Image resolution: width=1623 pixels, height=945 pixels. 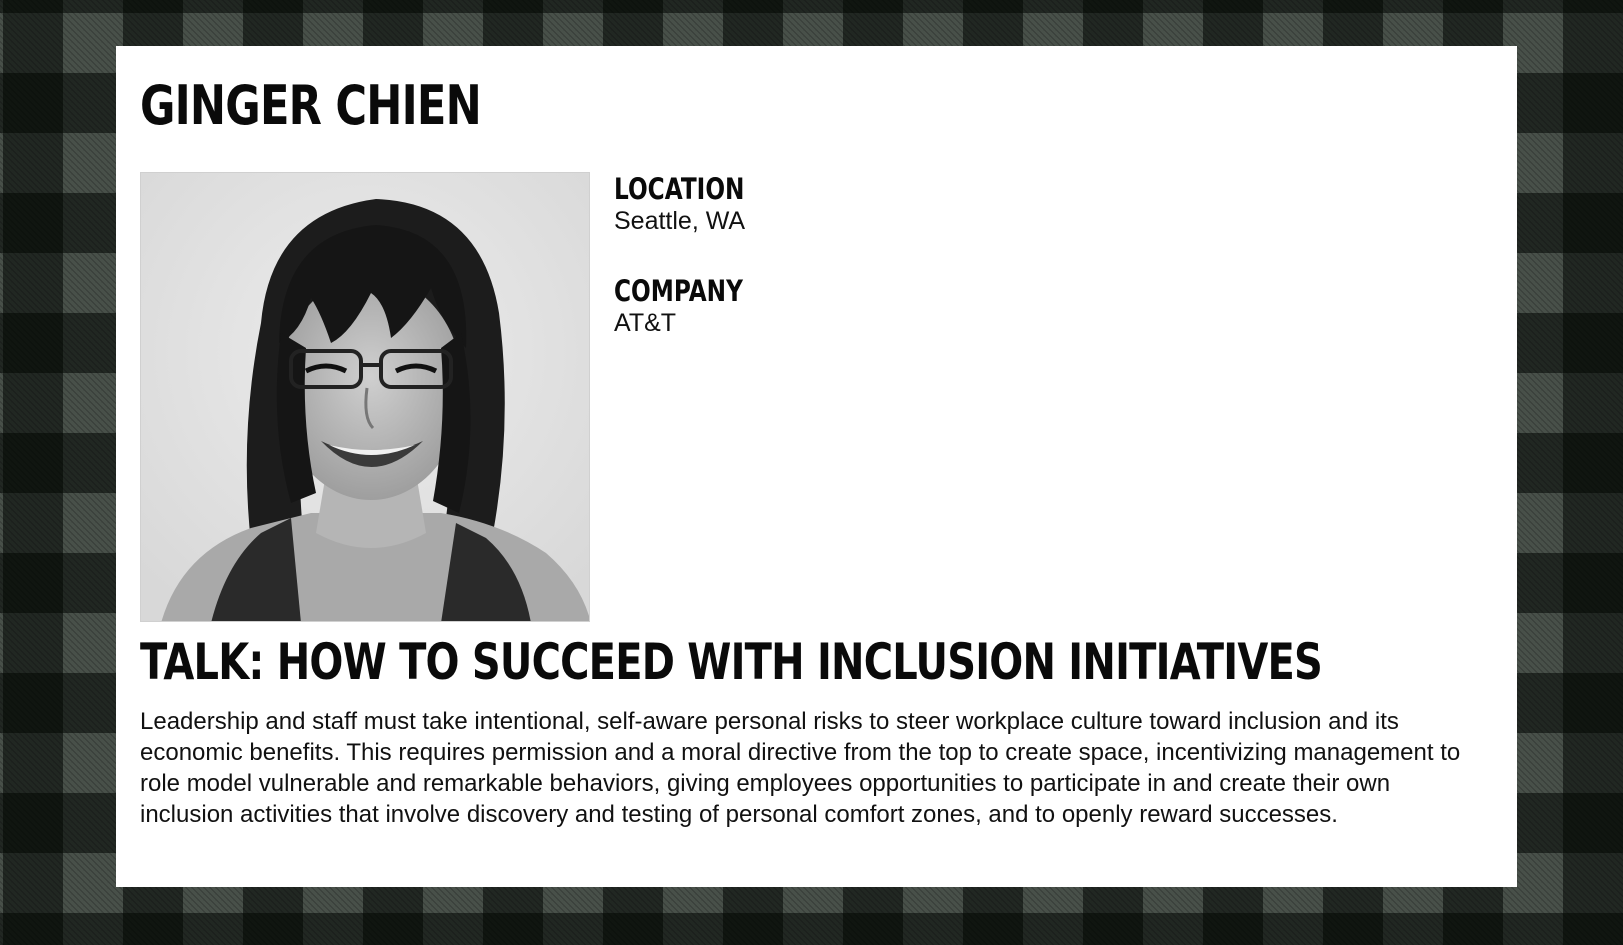 What do you see at coordinates (679, 189) in the screenshot?
I see `location-label: LOCATION` at bounding box center [679, 189].